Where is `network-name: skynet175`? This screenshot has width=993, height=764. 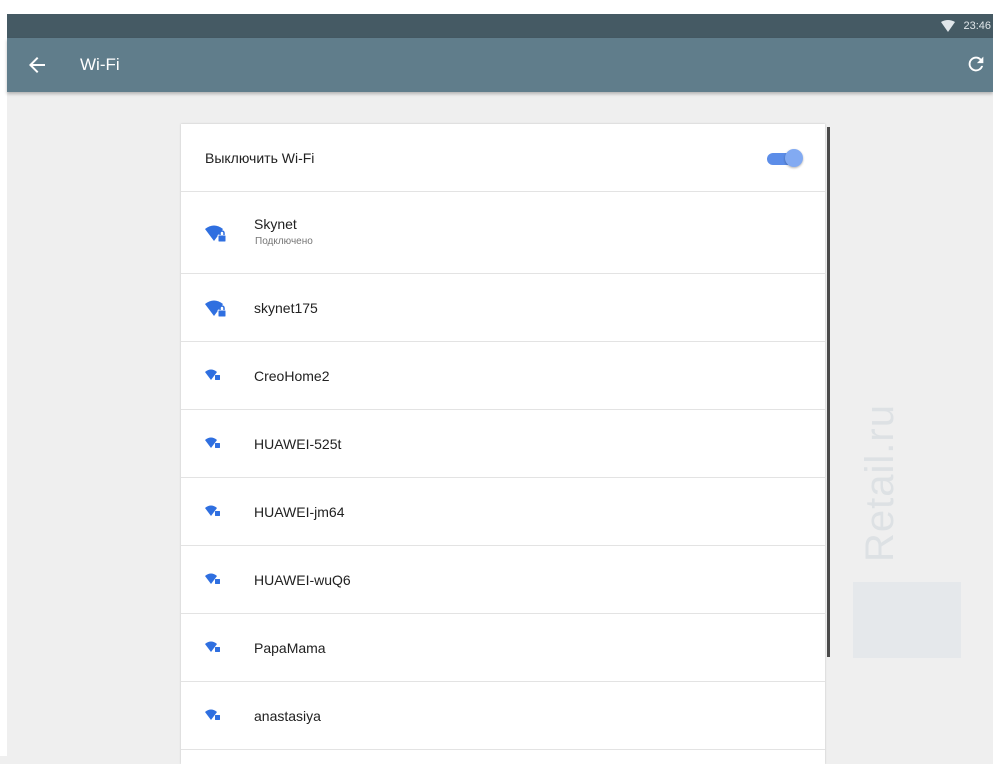 network-name: skynet175 is located at coordinates (286, 308).